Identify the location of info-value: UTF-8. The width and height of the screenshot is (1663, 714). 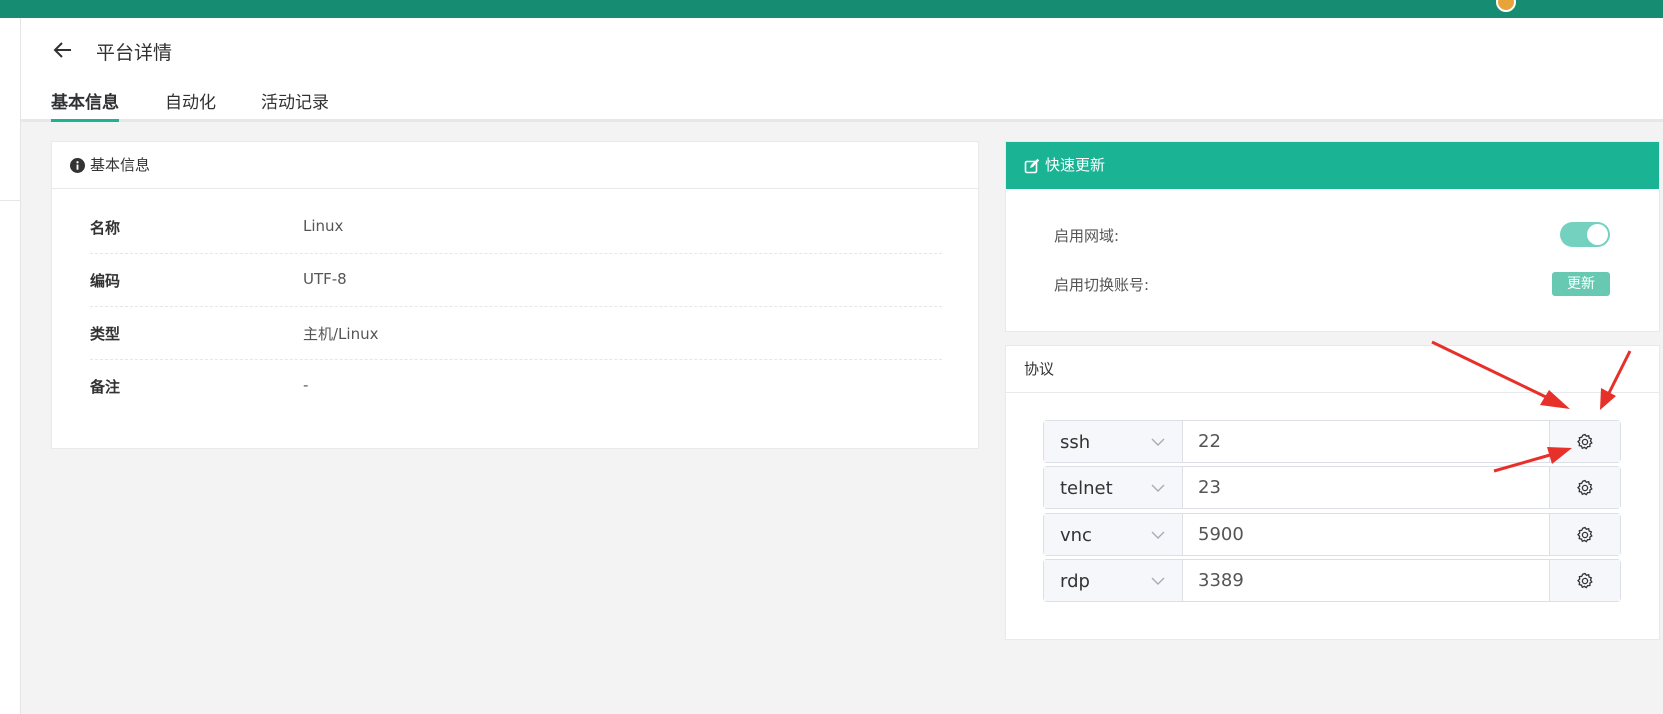
(325, 279).